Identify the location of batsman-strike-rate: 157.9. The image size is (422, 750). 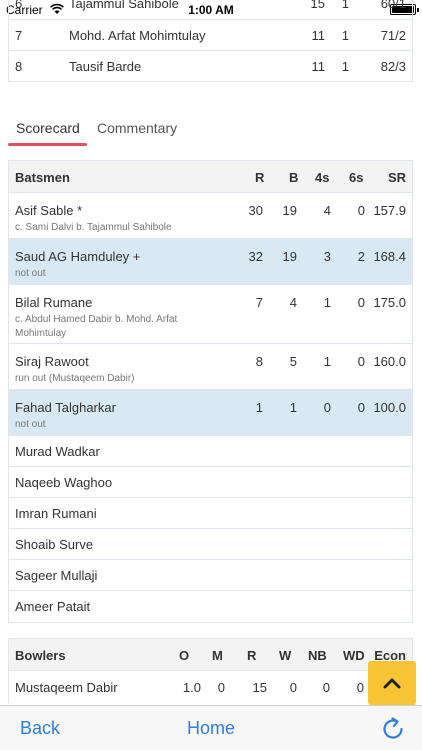
(389, 210).